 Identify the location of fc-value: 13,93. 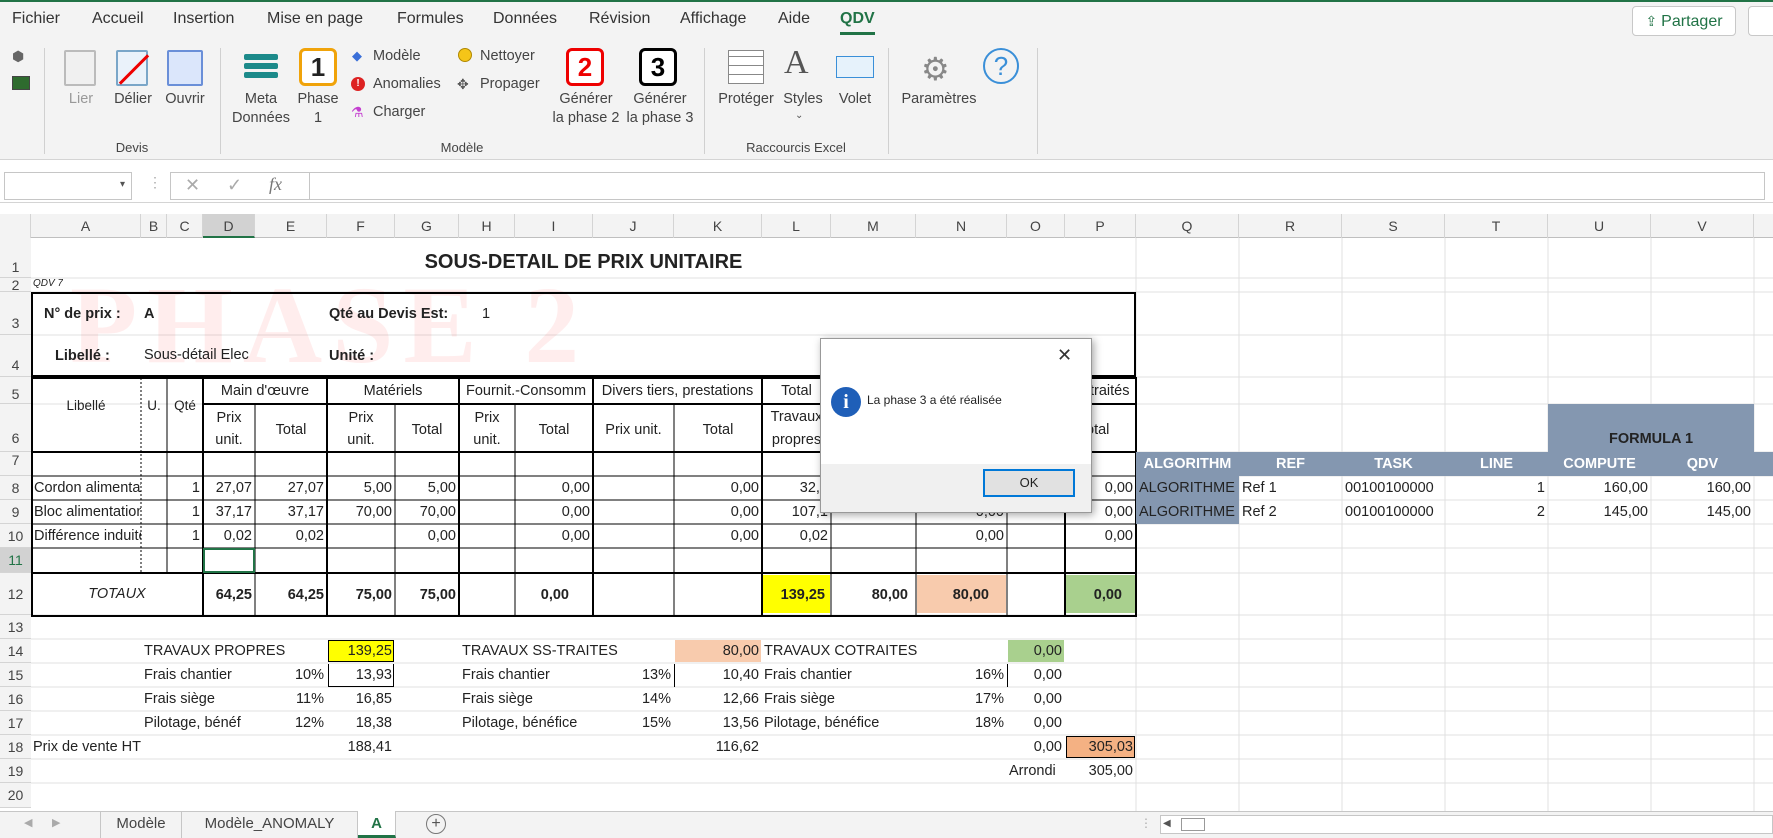
(361, 675).